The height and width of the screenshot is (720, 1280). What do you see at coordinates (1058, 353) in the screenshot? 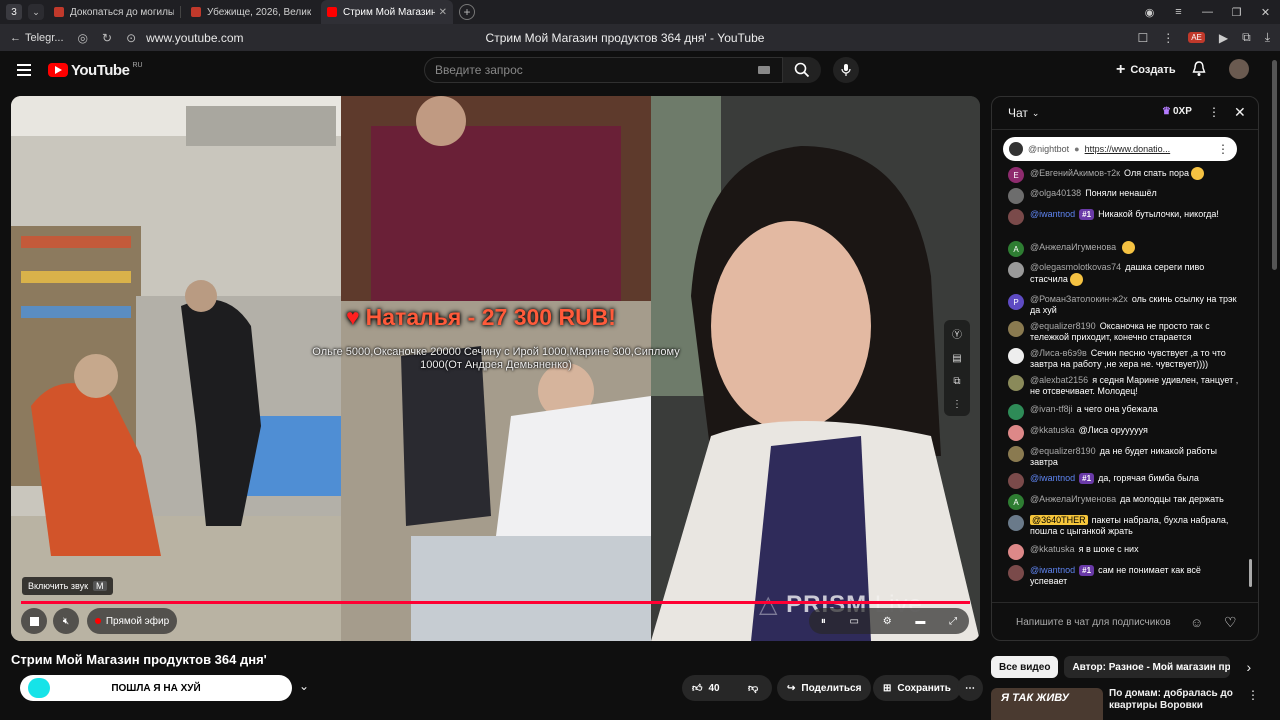
I see `chat-author: @Лиса-в6э9в` at bounding box center [1058, 353].